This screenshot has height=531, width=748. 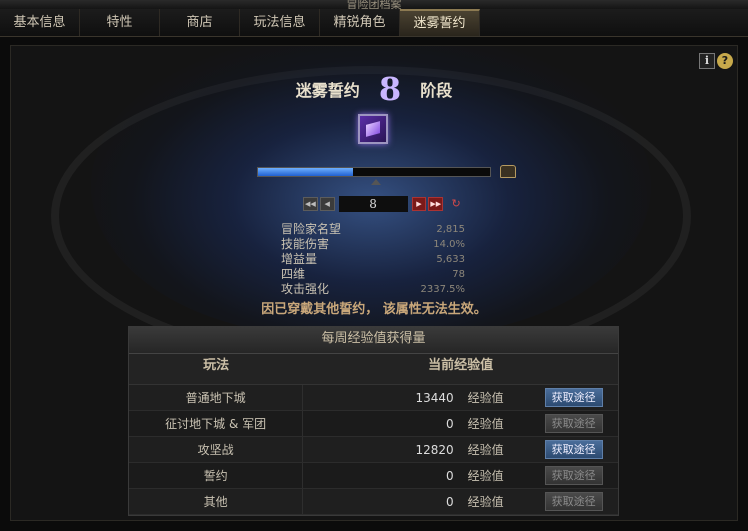 I want to click on row-exp-value: 12820, so click(x=434, y=450).